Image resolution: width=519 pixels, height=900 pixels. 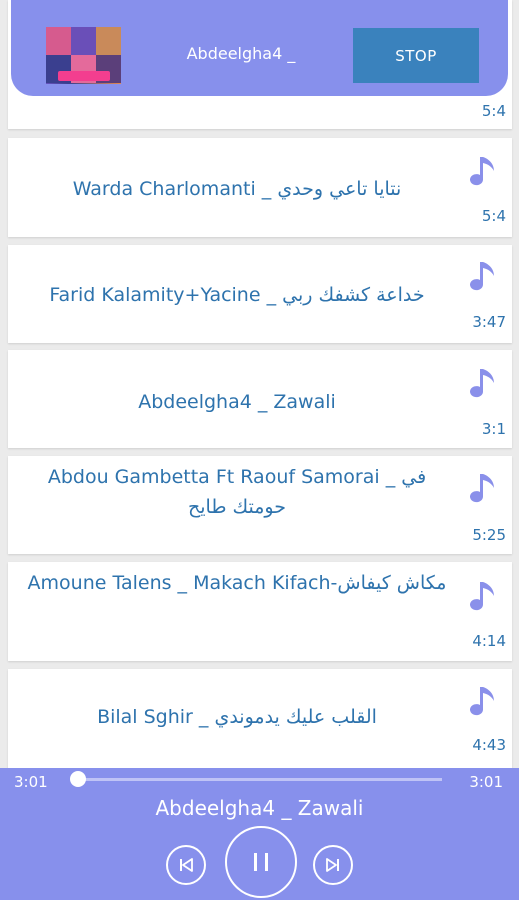 I want to click on pause-button, so click(x=261, y=862).